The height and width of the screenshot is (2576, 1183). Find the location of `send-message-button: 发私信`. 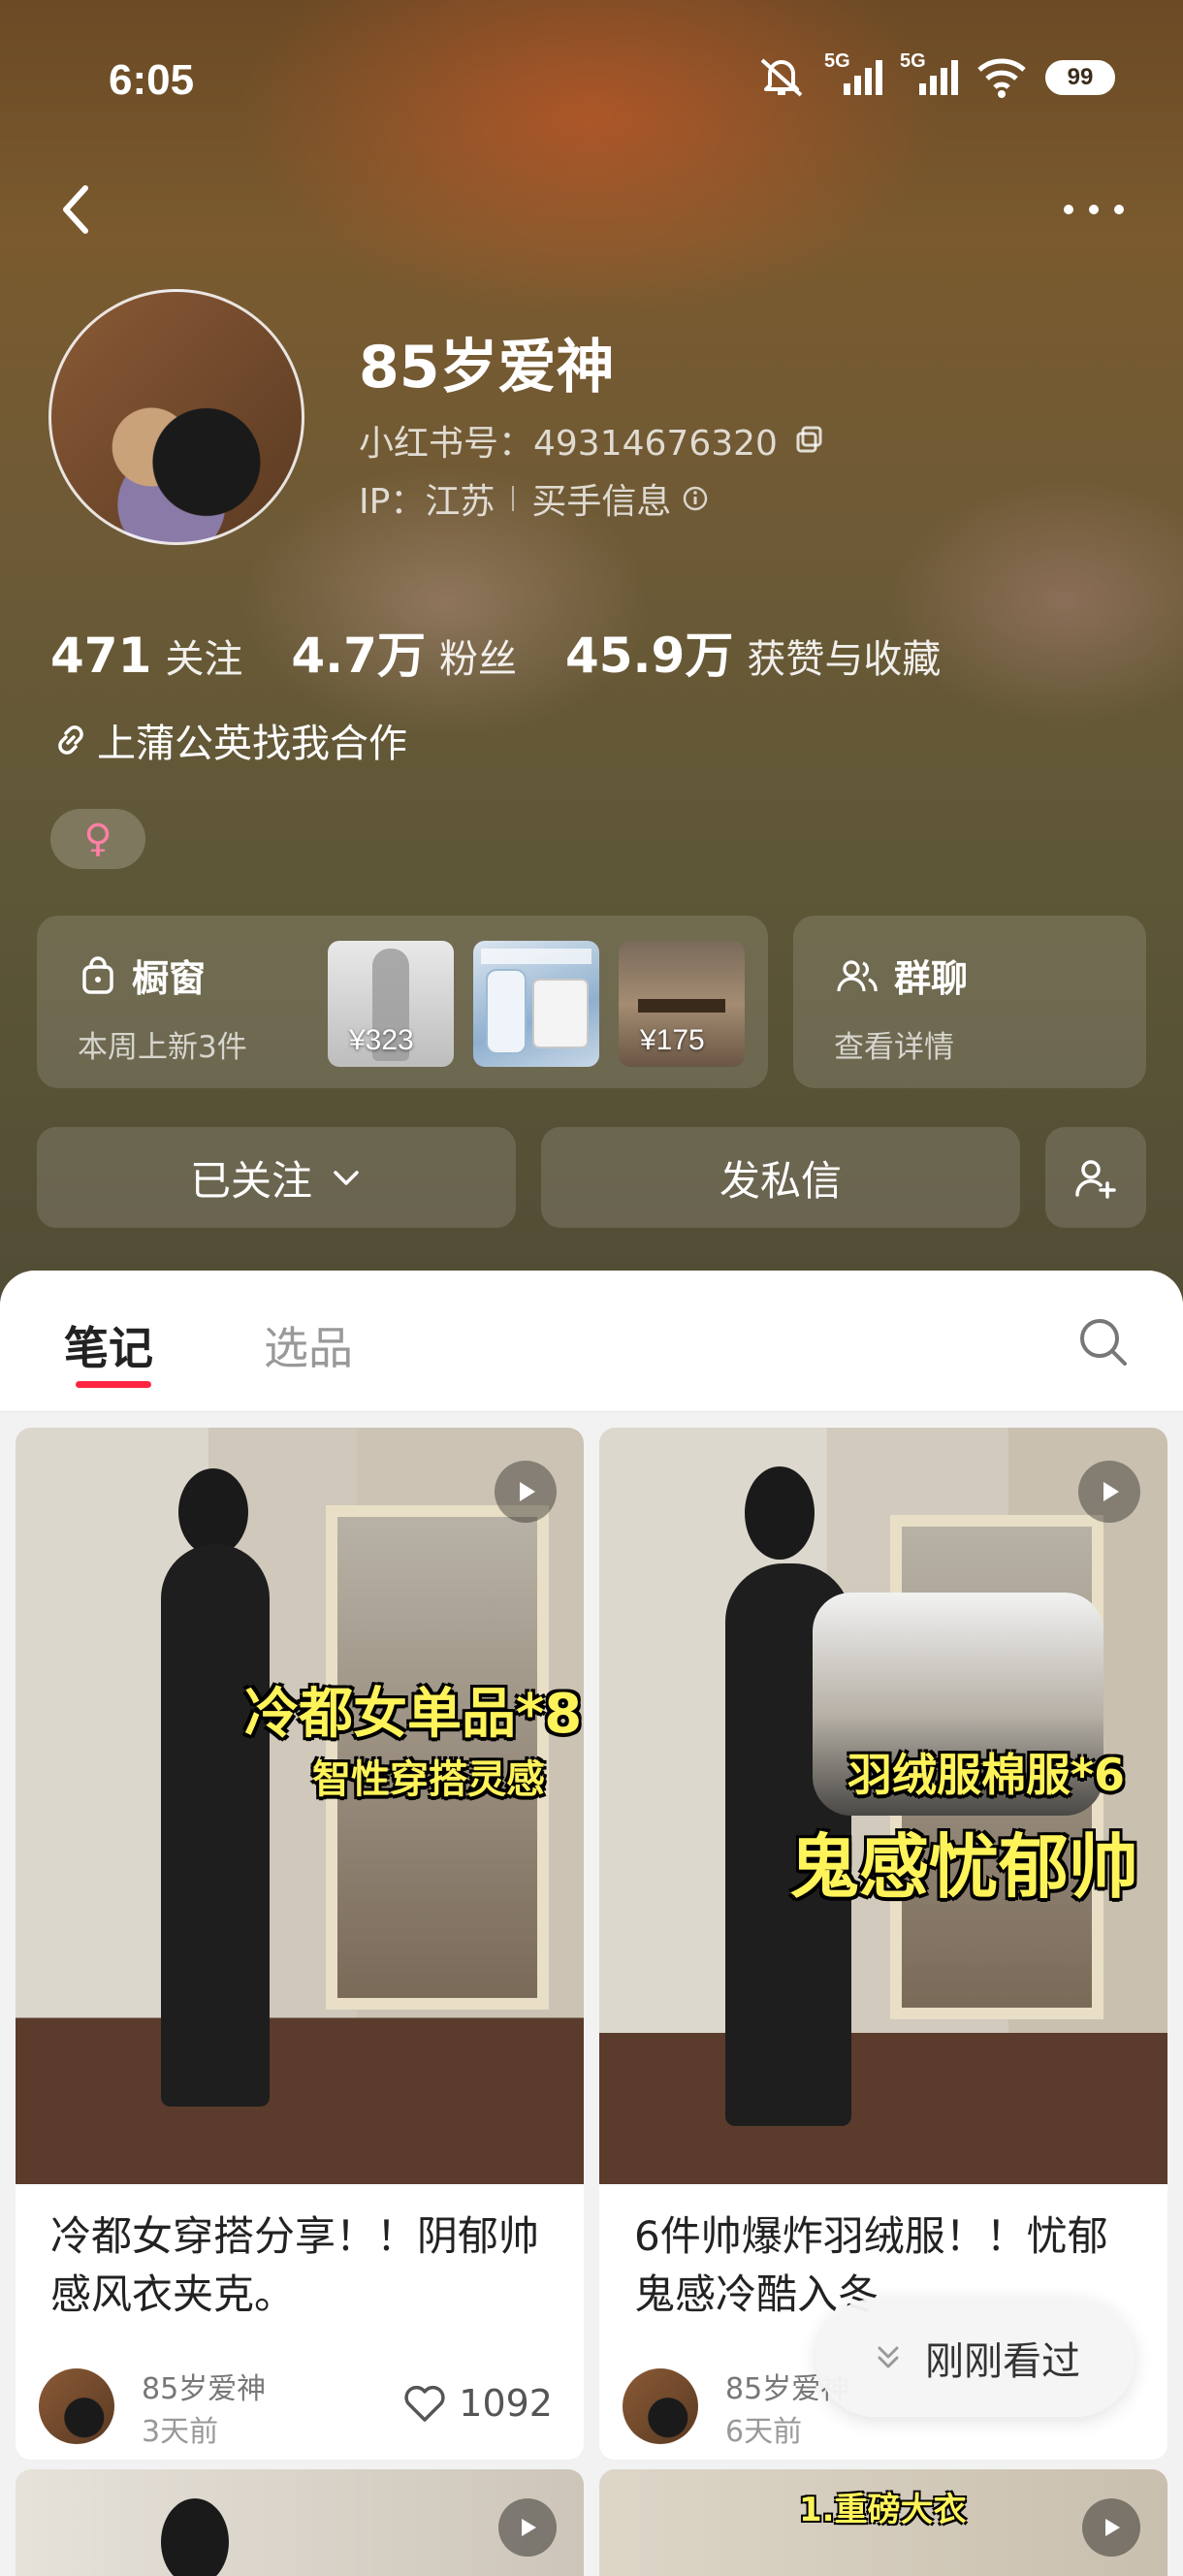

send-message-button: 发私信 is located at coordinates (780, 1177).